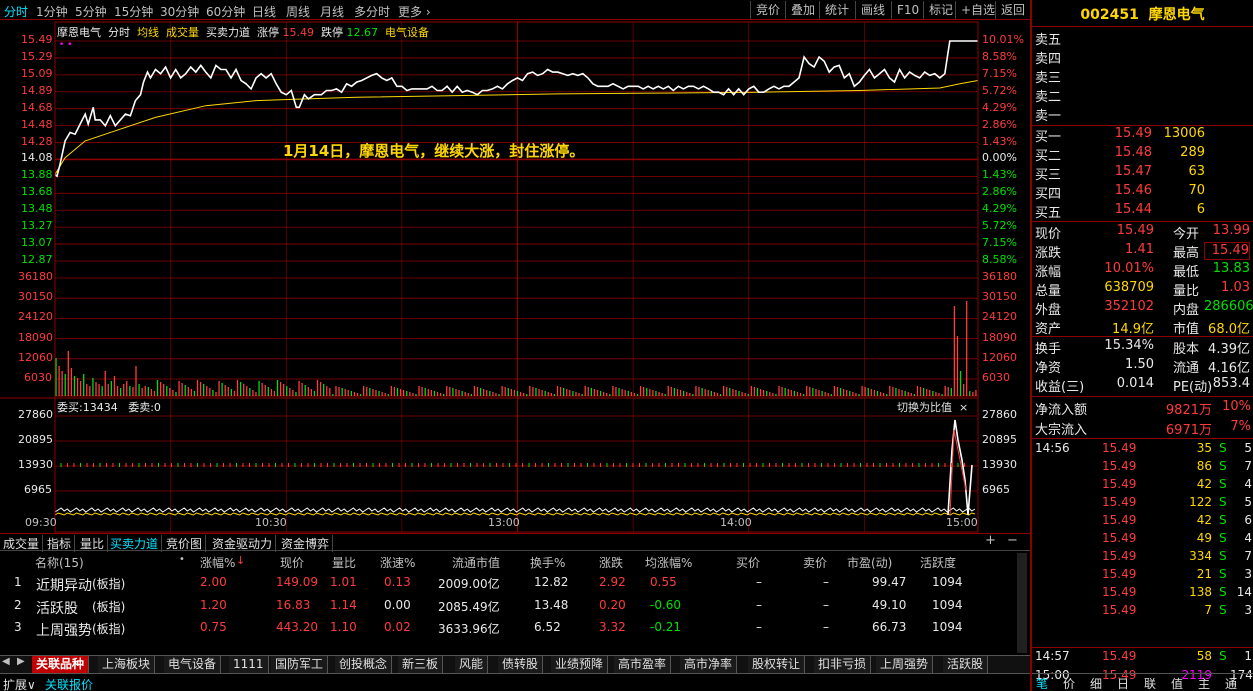 This screenshot has height=691, width=1253. What do you see at coordinates (1204, 574) in the screenshot?
I see `tick-volume: 21` at bounding box center [1204, 574].